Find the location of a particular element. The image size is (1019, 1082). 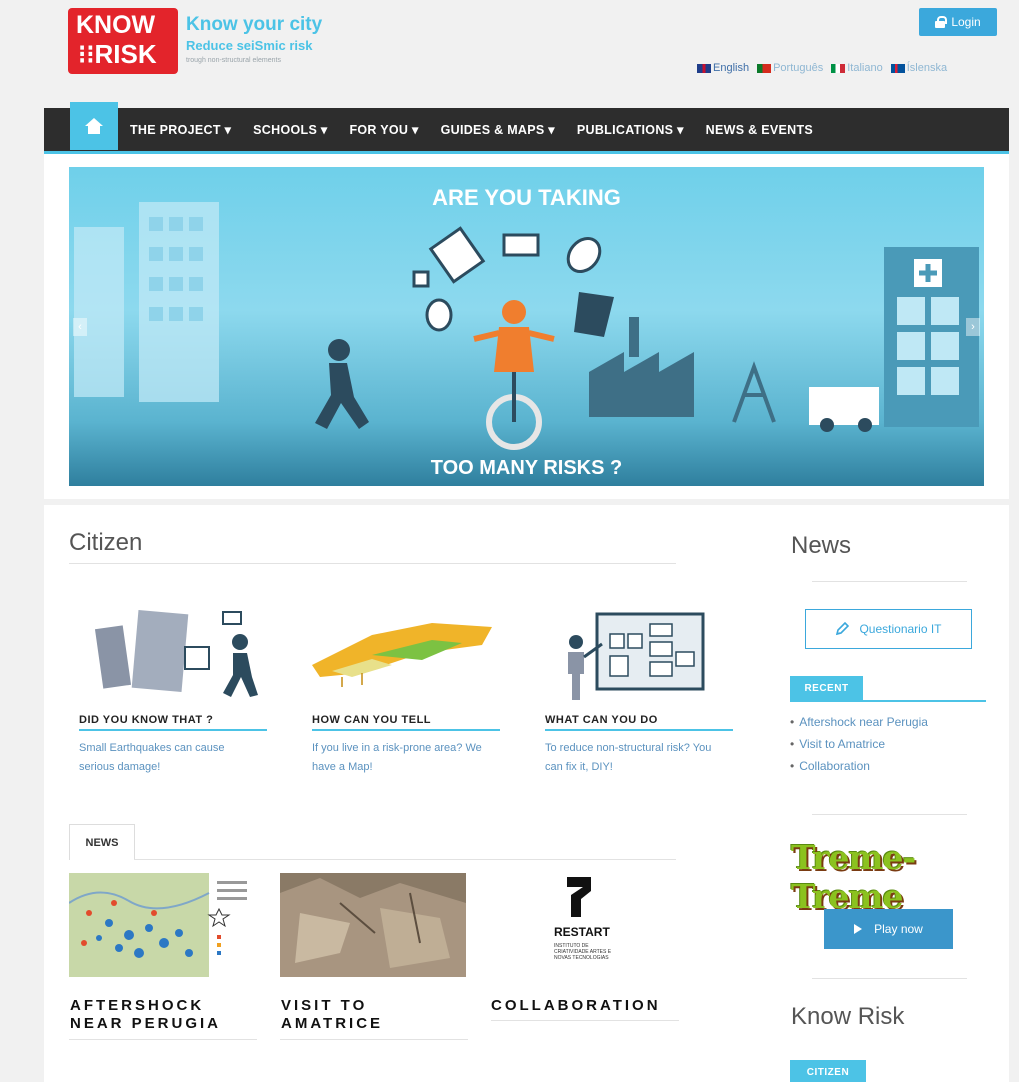

site-logo: KNOW ⁝⁝RISK is located at coordinates (123, 41).